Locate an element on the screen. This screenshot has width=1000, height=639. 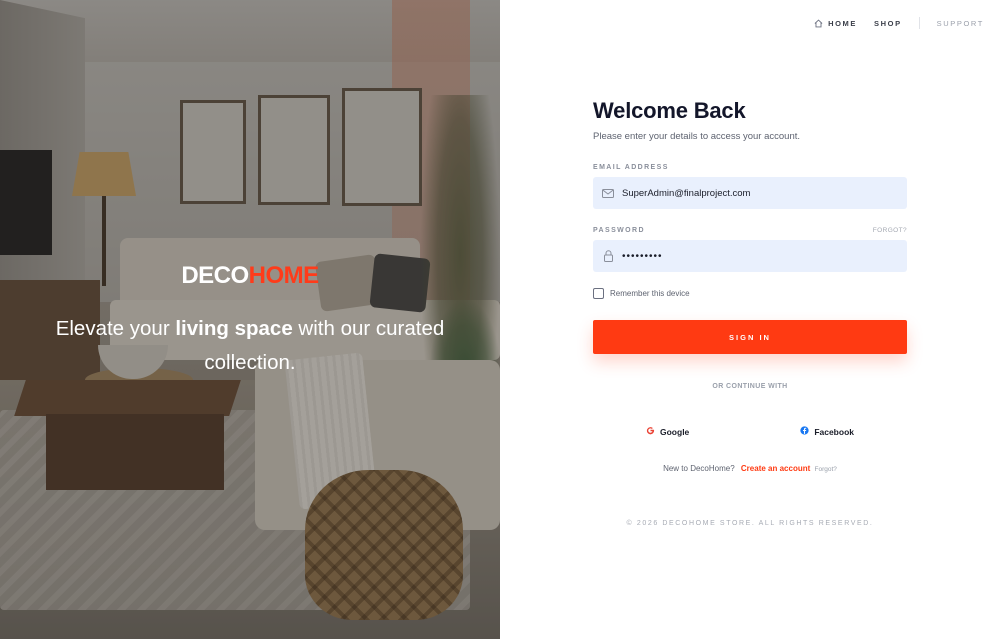
google-label: Google is located at coordinates (675, 431).